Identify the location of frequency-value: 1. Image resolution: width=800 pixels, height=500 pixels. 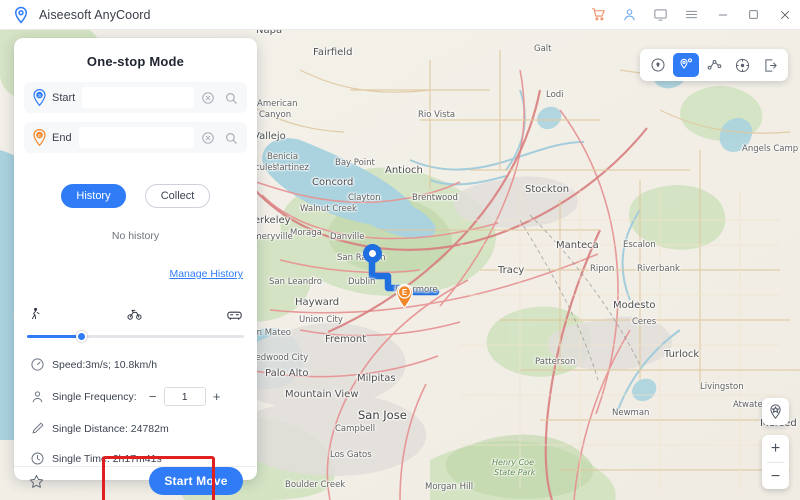
(184, 396).